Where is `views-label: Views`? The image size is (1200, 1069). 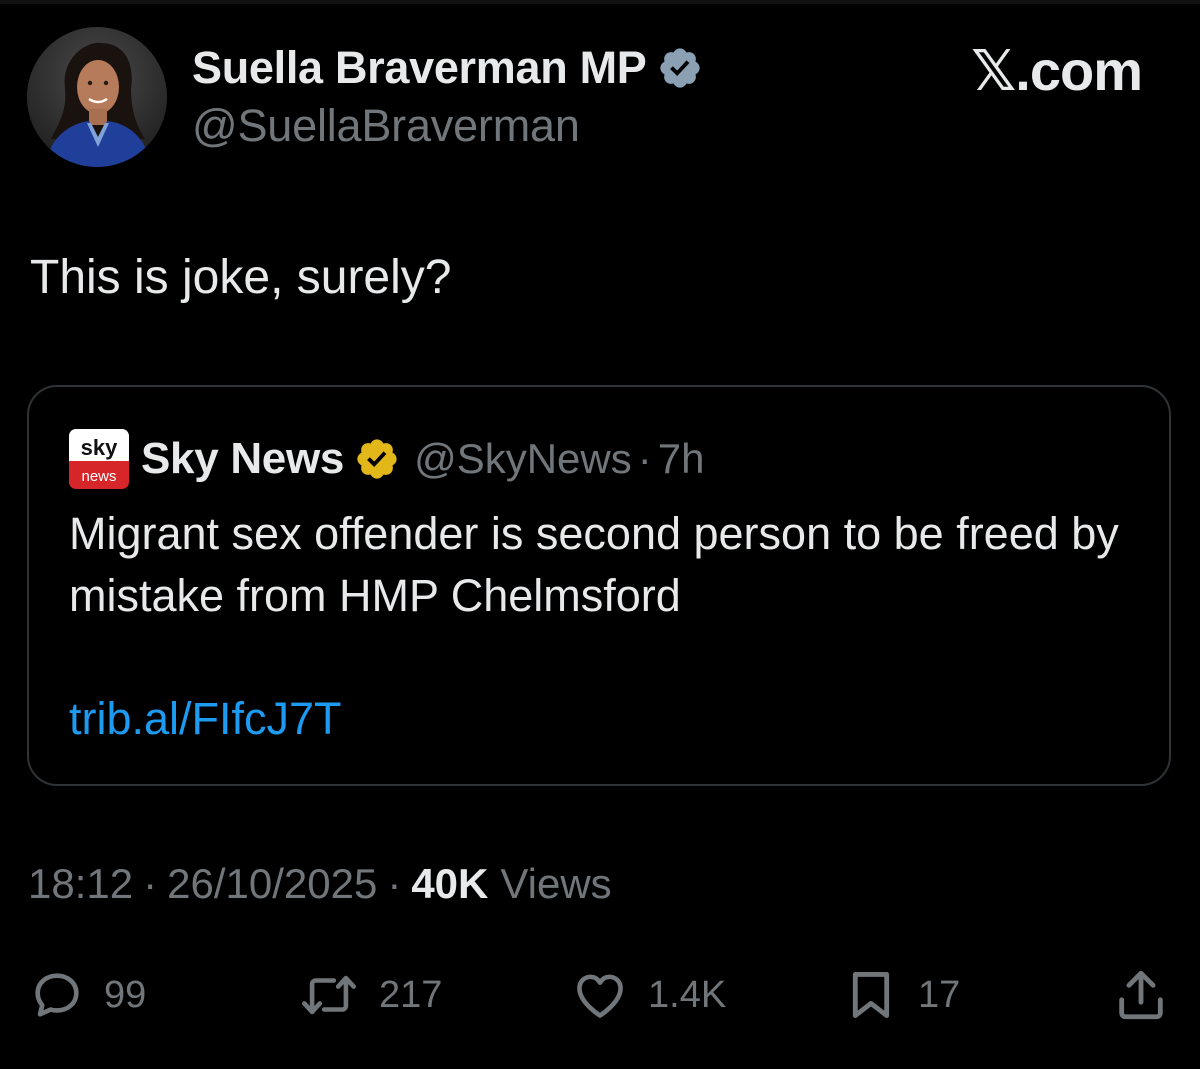 views-label: Views is located at coordinates (556, 883).